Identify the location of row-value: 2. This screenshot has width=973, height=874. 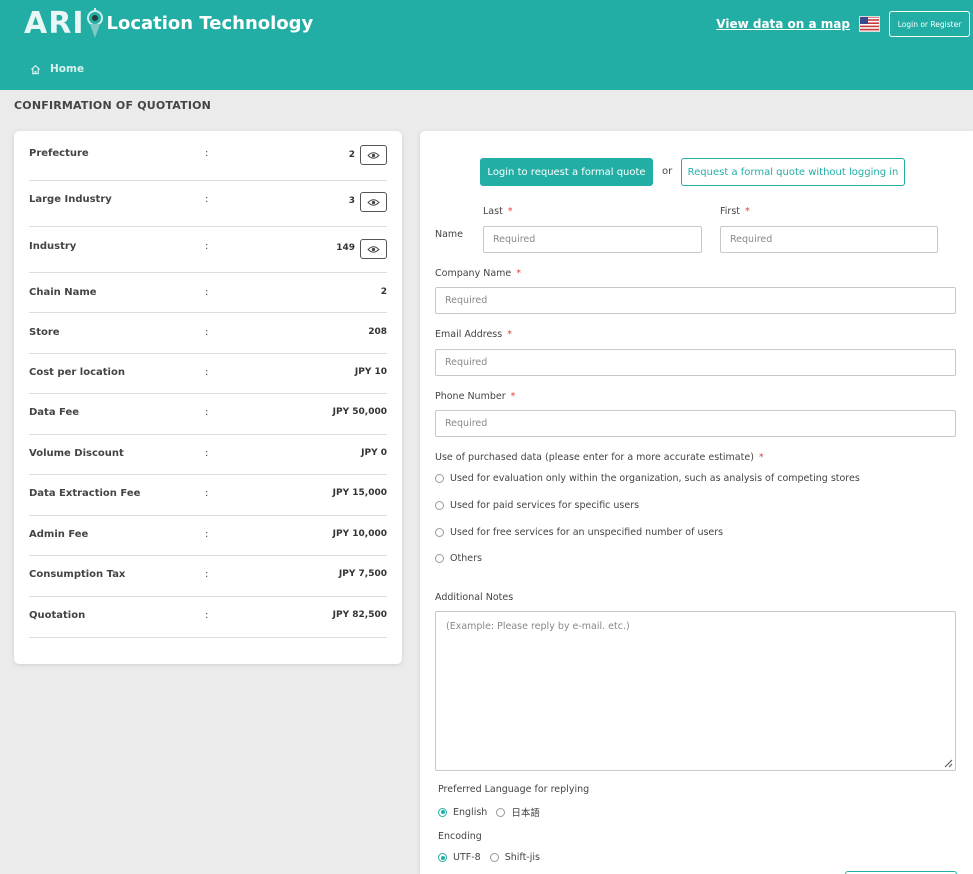
(351, 155).